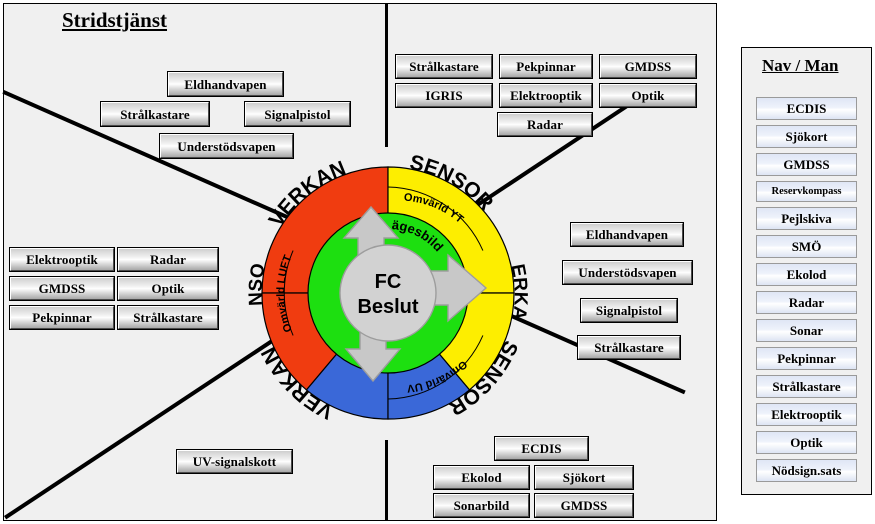 This screenshot has height=524, width=875. What do you see at coordinates (444, 95) in the screenshot?
I see `box-igris: IGRIS` at bounding box center [444, 95].